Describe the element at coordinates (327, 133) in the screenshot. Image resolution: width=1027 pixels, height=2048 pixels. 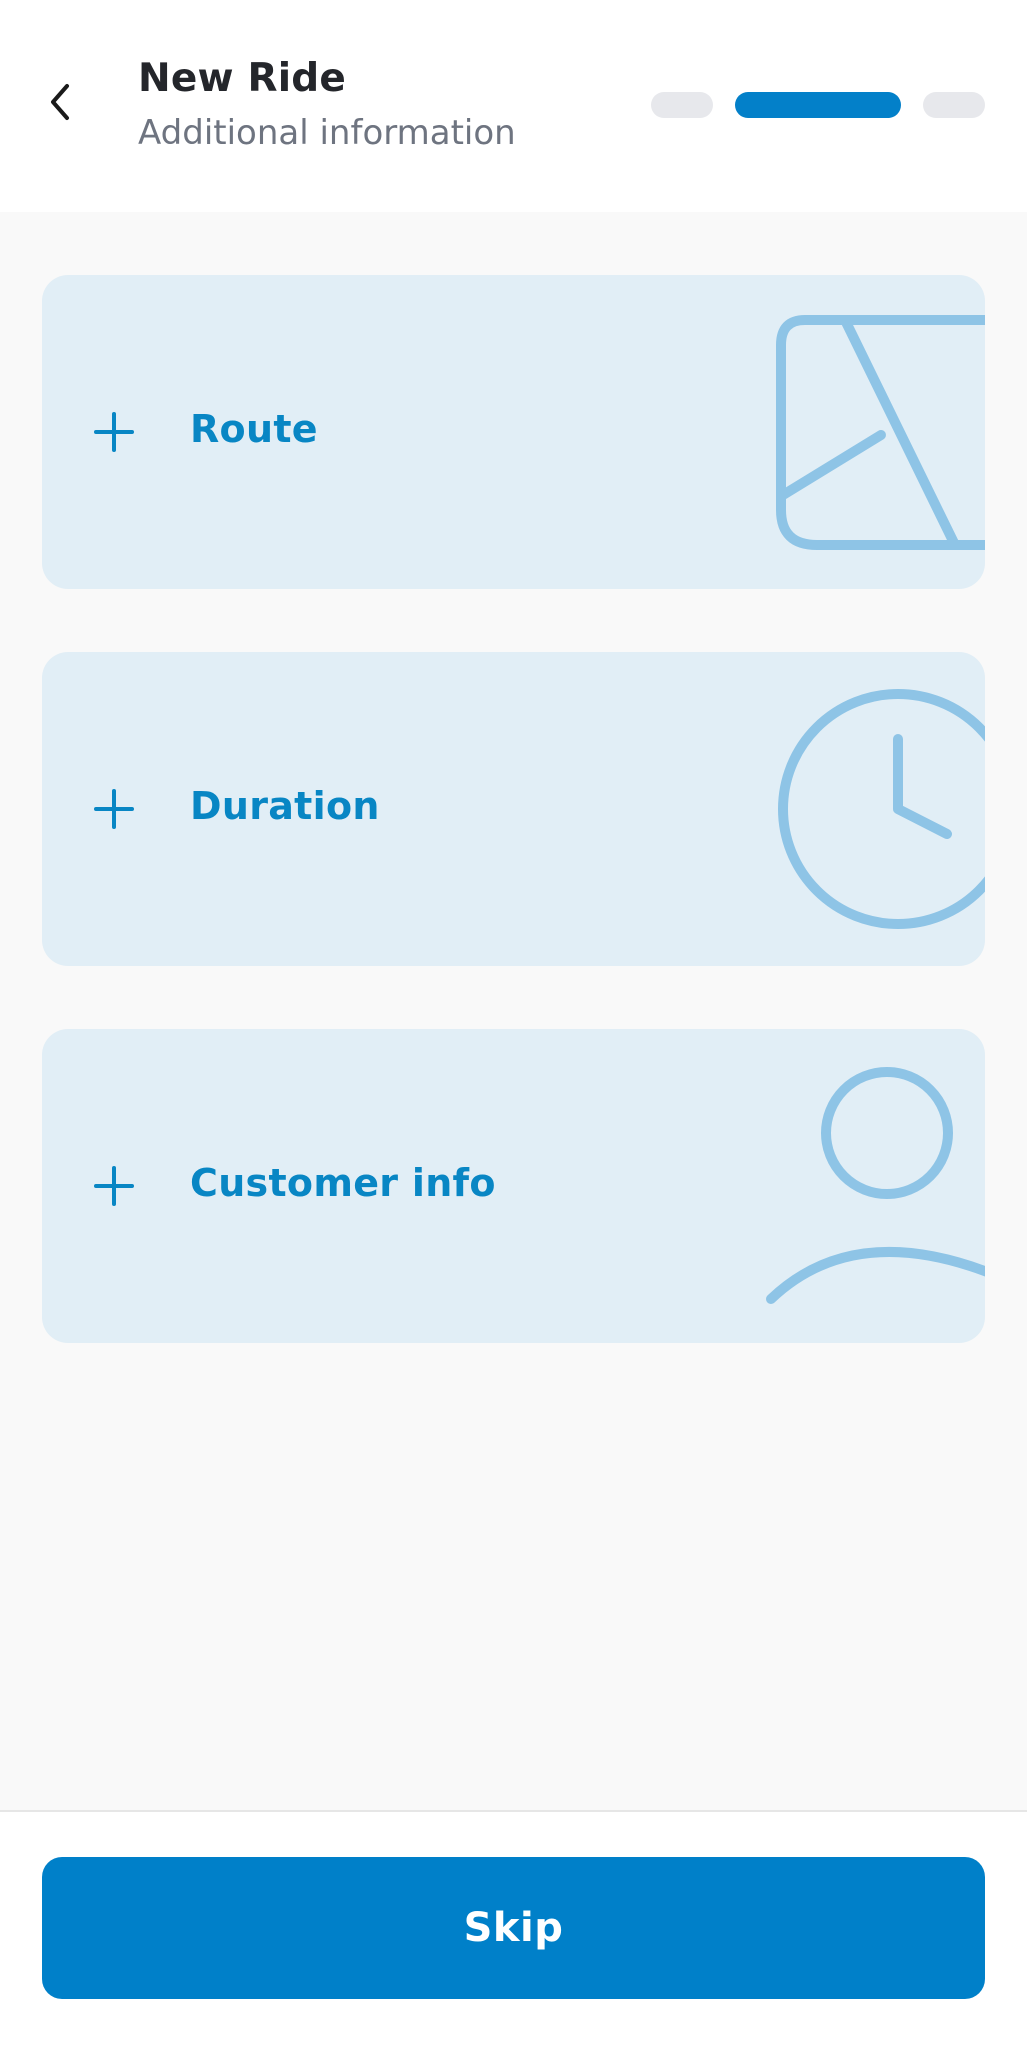
I see `page-subtitle: Additional information` at that location.